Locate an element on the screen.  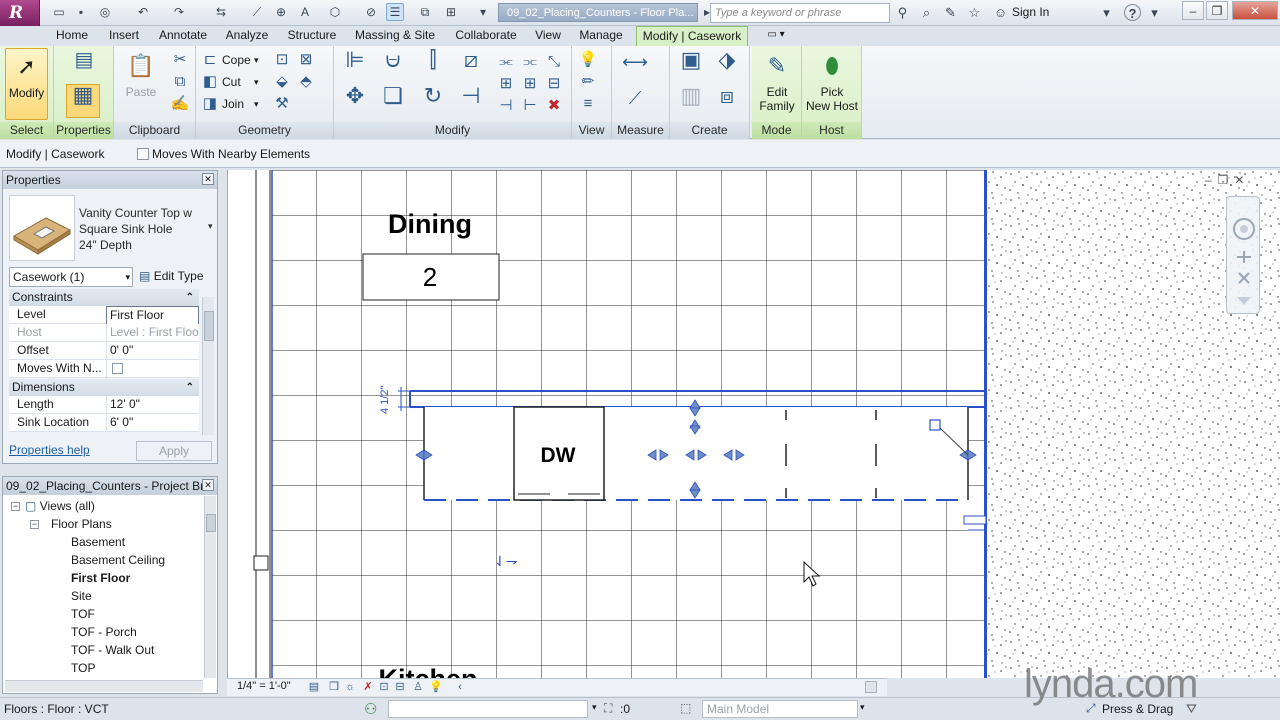
split-gap-icon: ⫗ is located at coordinates (530, 62).